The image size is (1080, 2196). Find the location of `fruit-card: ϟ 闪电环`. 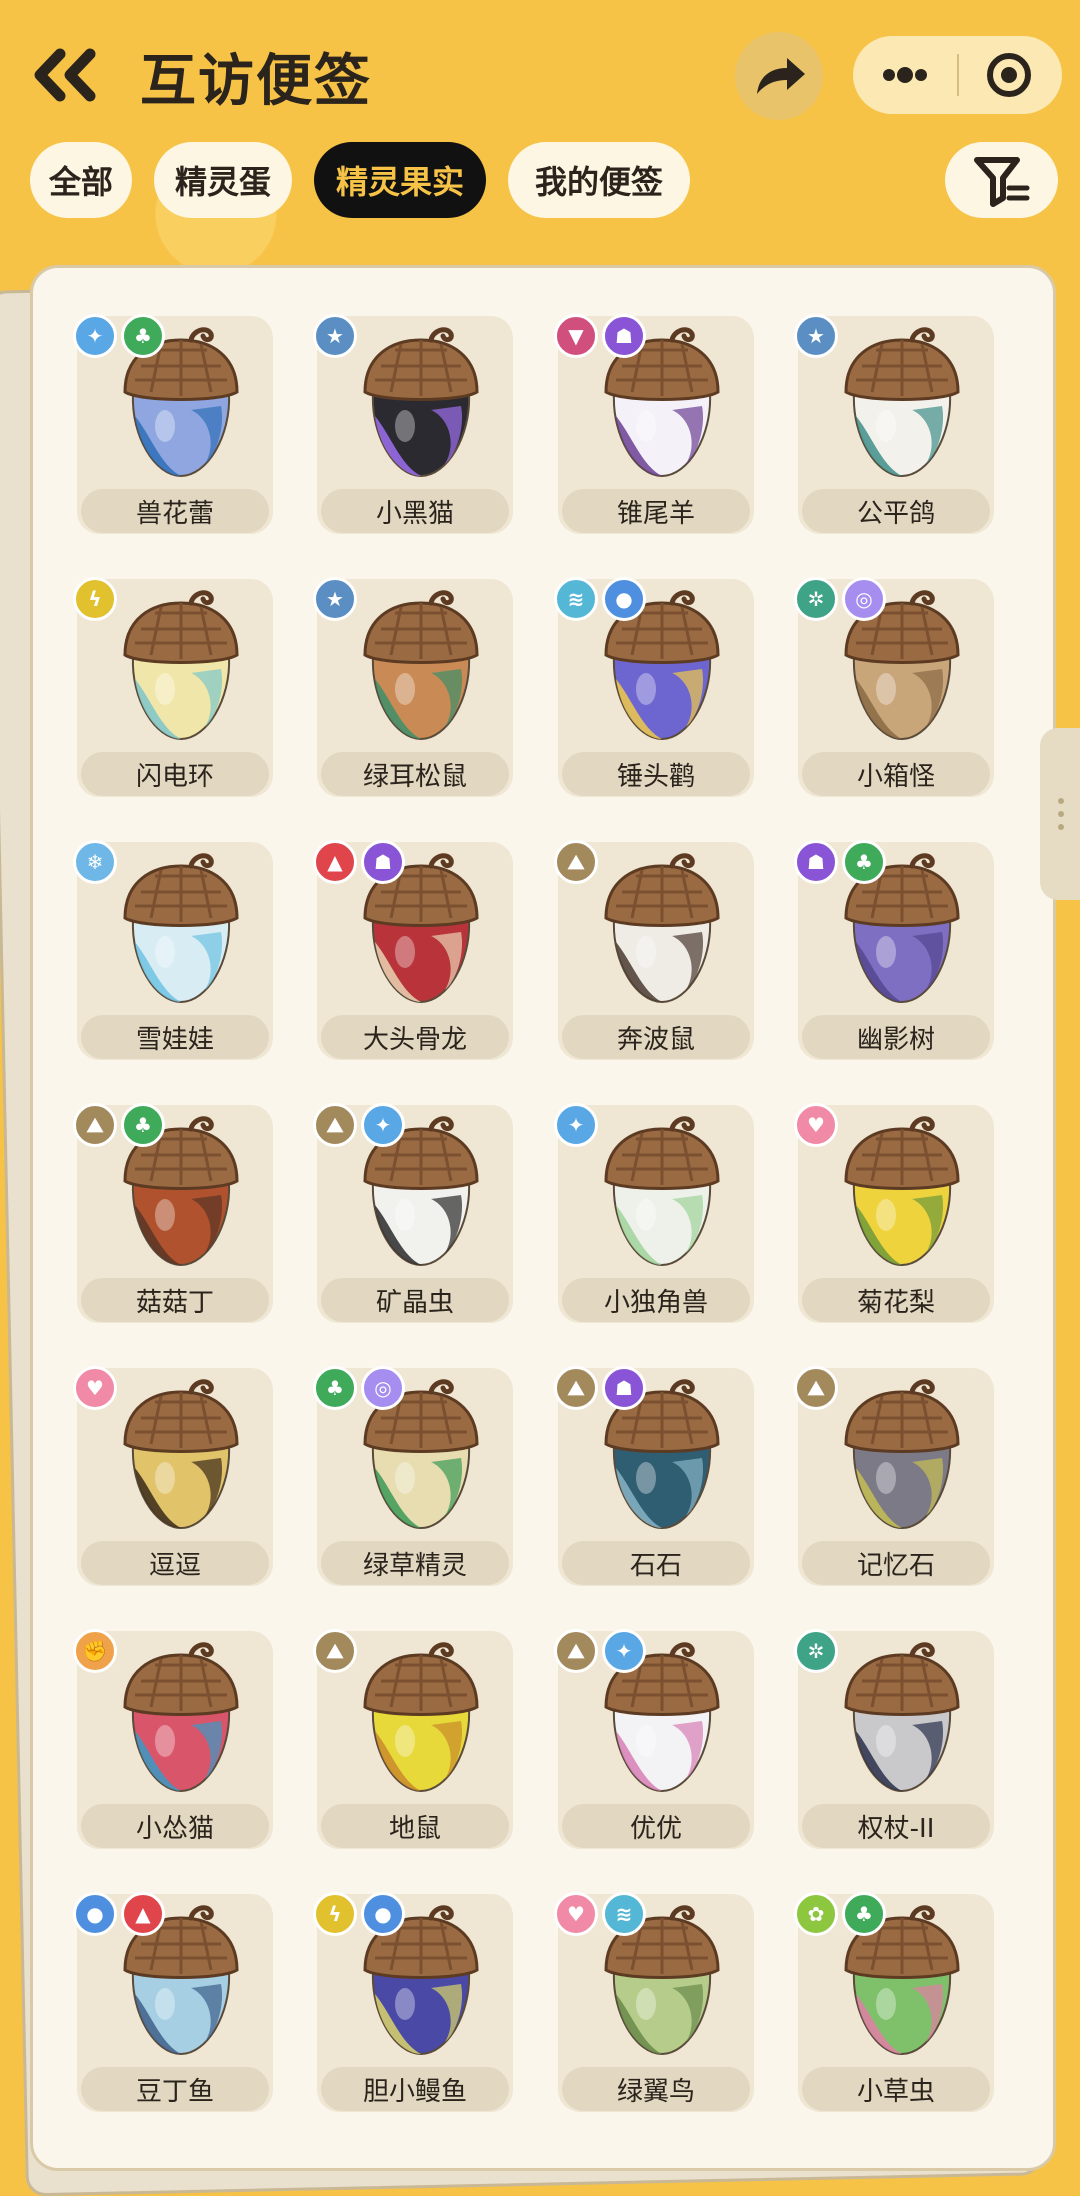

fruit-card: ϟ 闪电环 is located at coordinates (173, 687).